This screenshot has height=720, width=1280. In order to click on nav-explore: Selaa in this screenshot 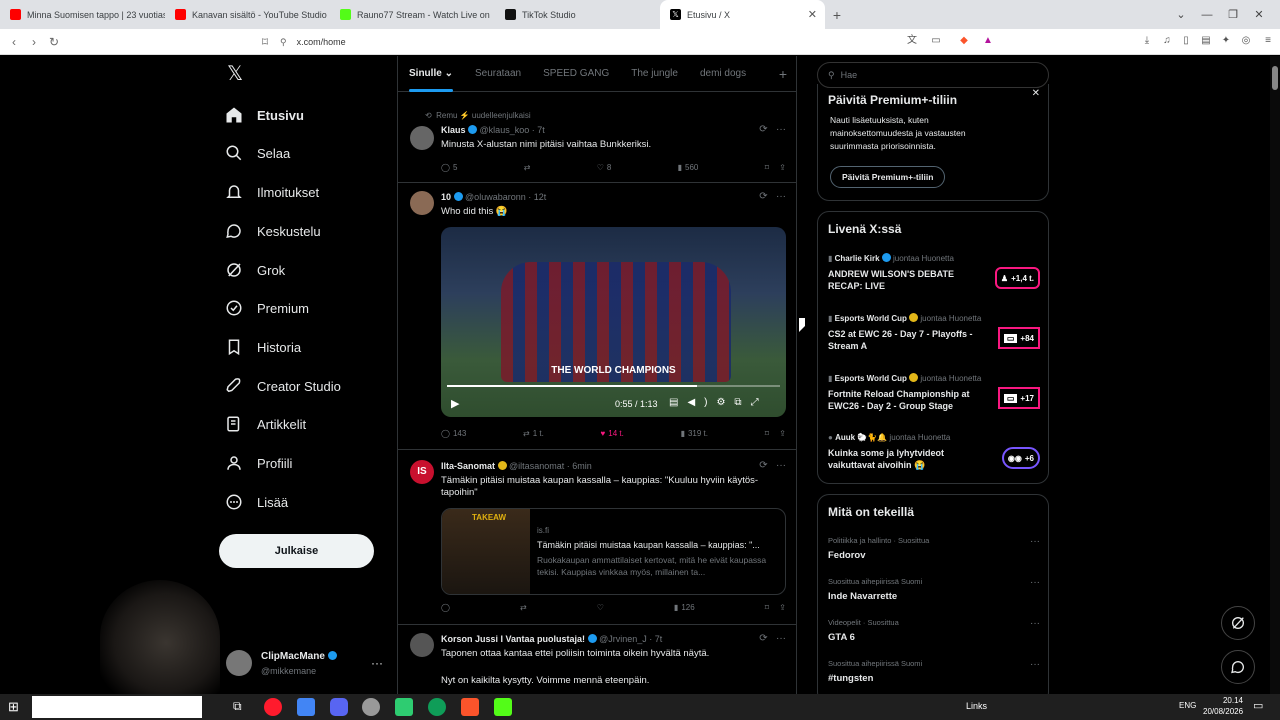, I will do `click(257, 153)`.